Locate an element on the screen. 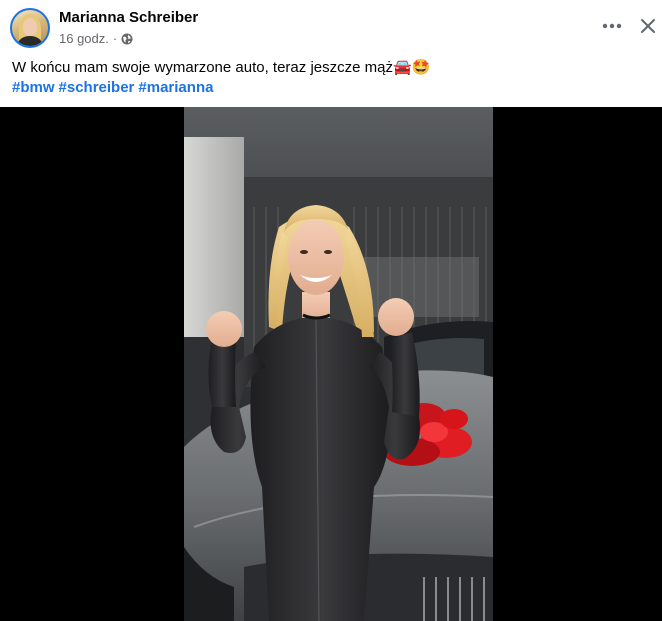  post-meta: 16 godz. · is located at coordinates (96, 38).